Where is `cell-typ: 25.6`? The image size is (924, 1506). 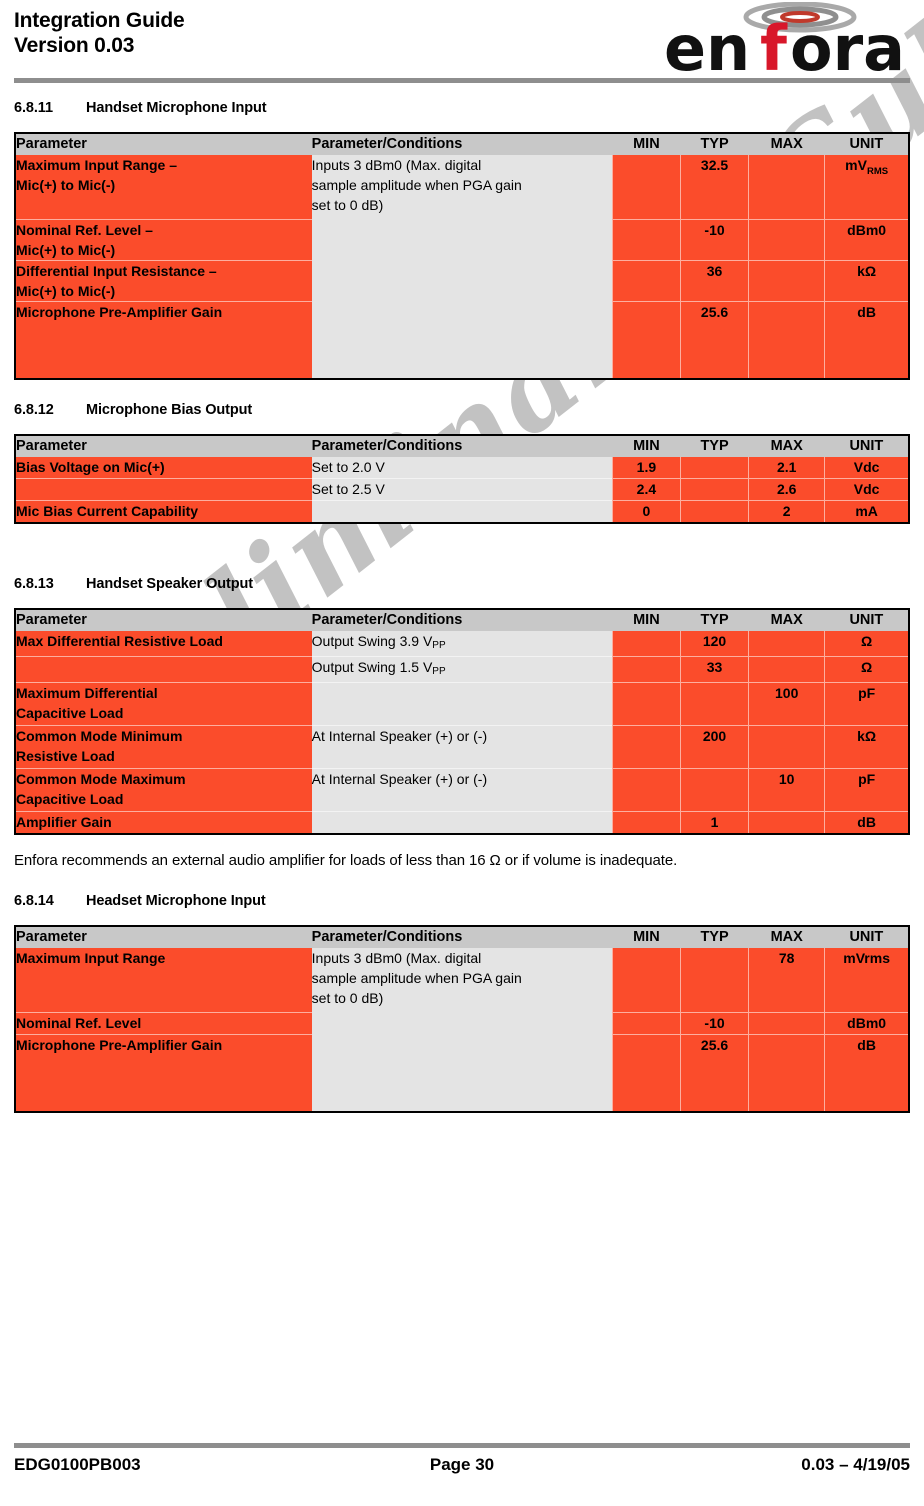
cell-typ: 25.6 is located at coordinates (714, 340).